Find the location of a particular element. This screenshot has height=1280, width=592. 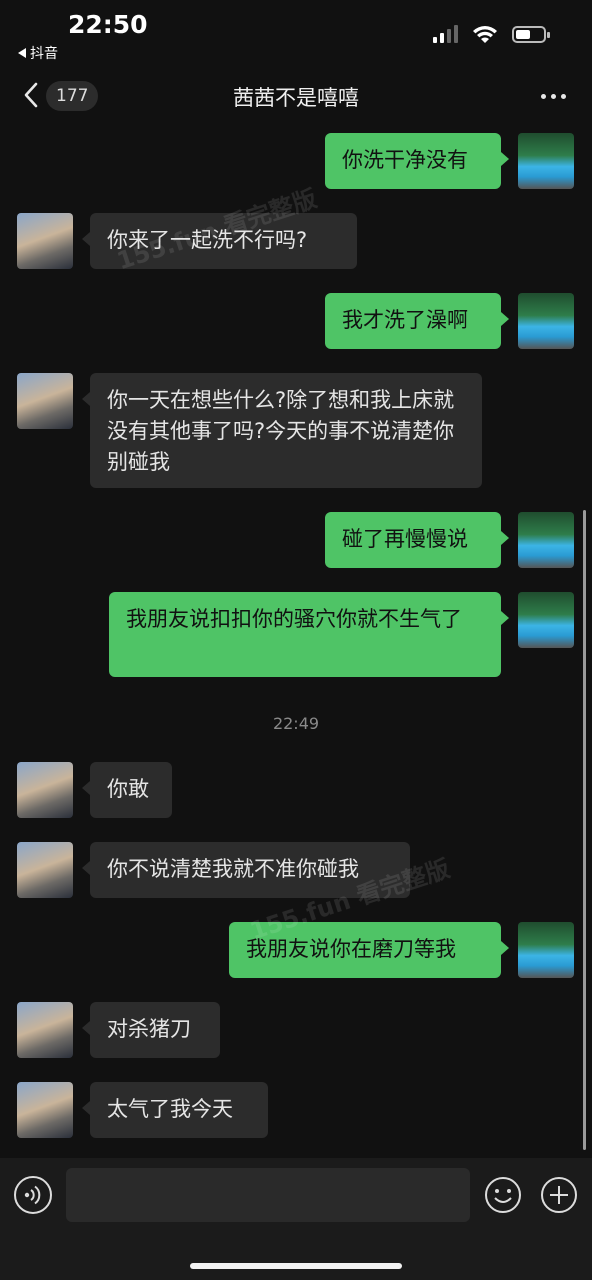

chat-title: 茜茜不是嘻嘻 is located at coordinates (296, 98).